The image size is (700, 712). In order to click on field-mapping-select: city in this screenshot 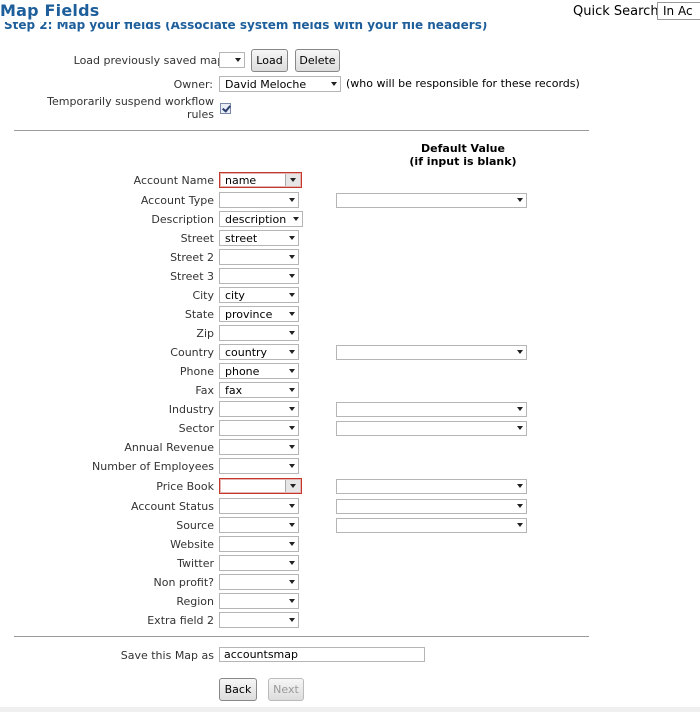, I will do `click(259, 295)`.